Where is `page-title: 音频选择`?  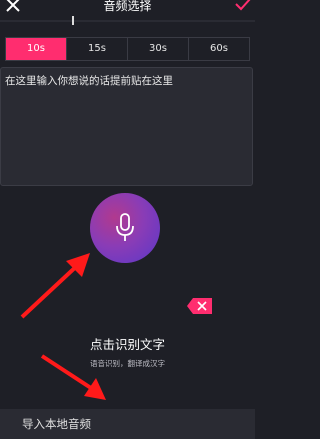 page-title: 音频选择 is located at coordinates (127, 6).